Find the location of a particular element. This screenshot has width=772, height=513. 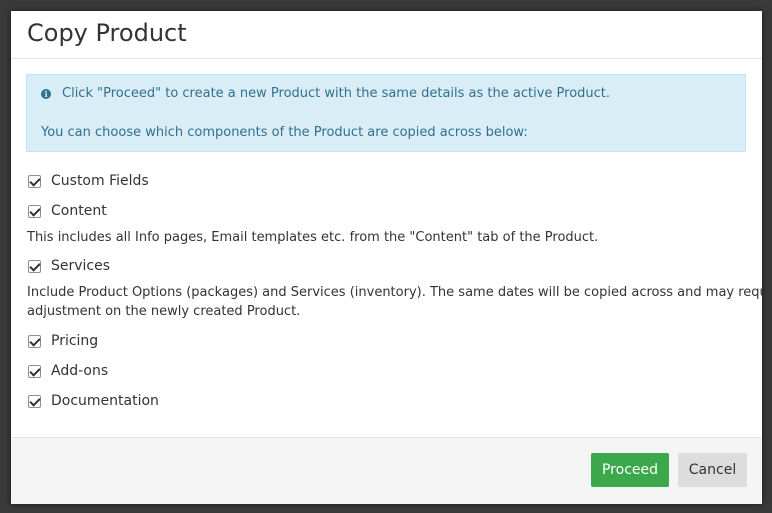

documentation-checkbox is located at coordinates (34, 401).